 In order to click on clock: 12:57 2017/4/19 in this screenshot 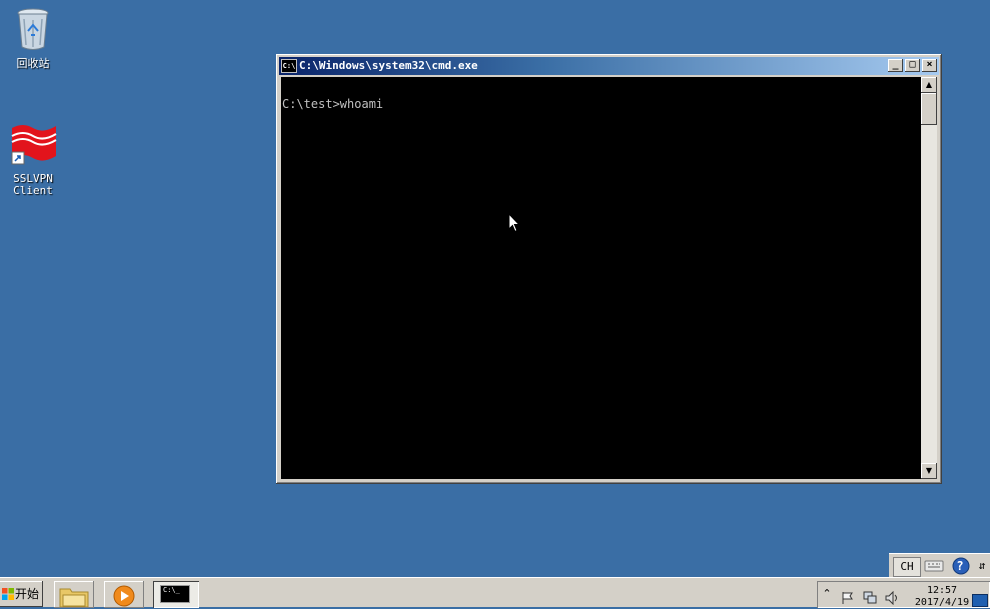, I will do `click(942, 597)`.